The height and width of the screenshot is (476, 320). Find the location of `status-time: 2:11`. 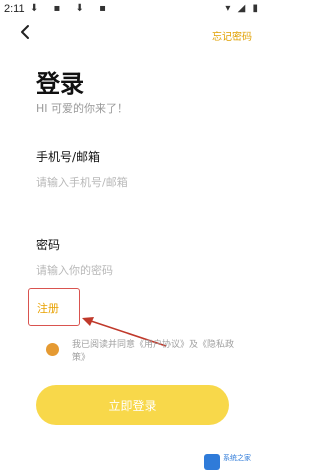

status-time: 2:11 is located at coordinates (14, 9).